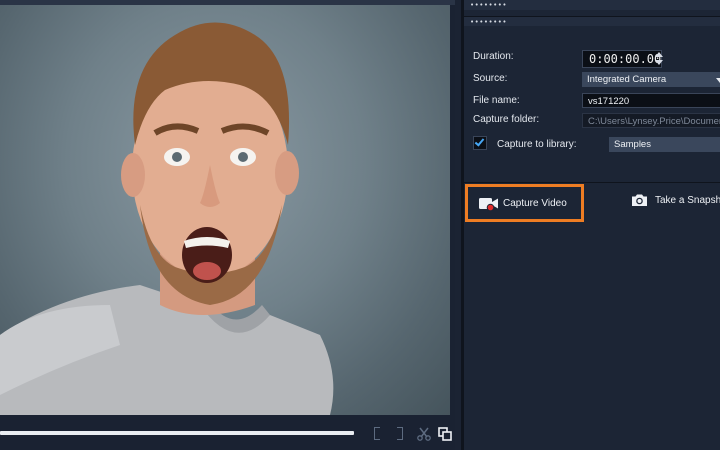 Image resolution: width=720 pixels, height=450 pixels. What do you see at coordinates (659, 59) in the screenshot?
I see `duration-spinner` at bounding box center [659, 59].